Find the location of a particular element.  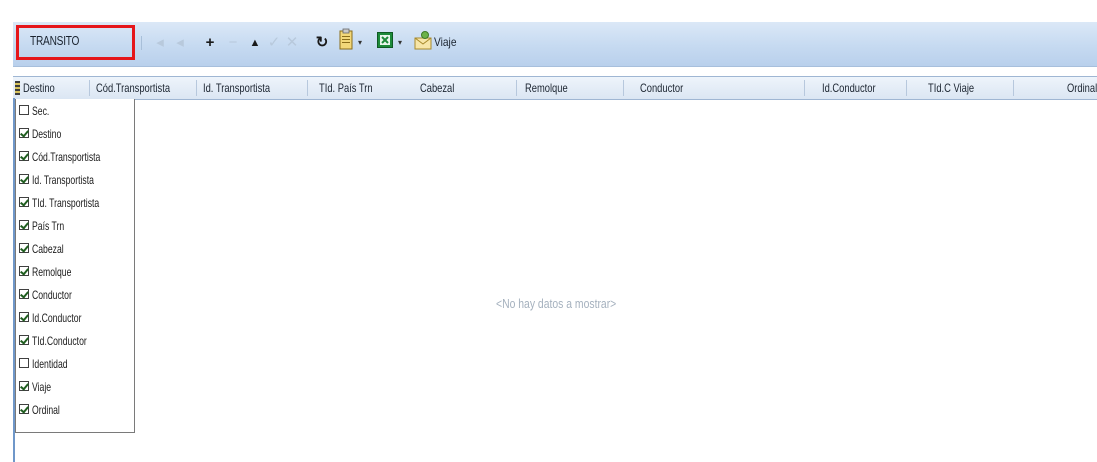

column-header-tid-pais-trn: TId. País Trn is located at coordinates (346, 88).